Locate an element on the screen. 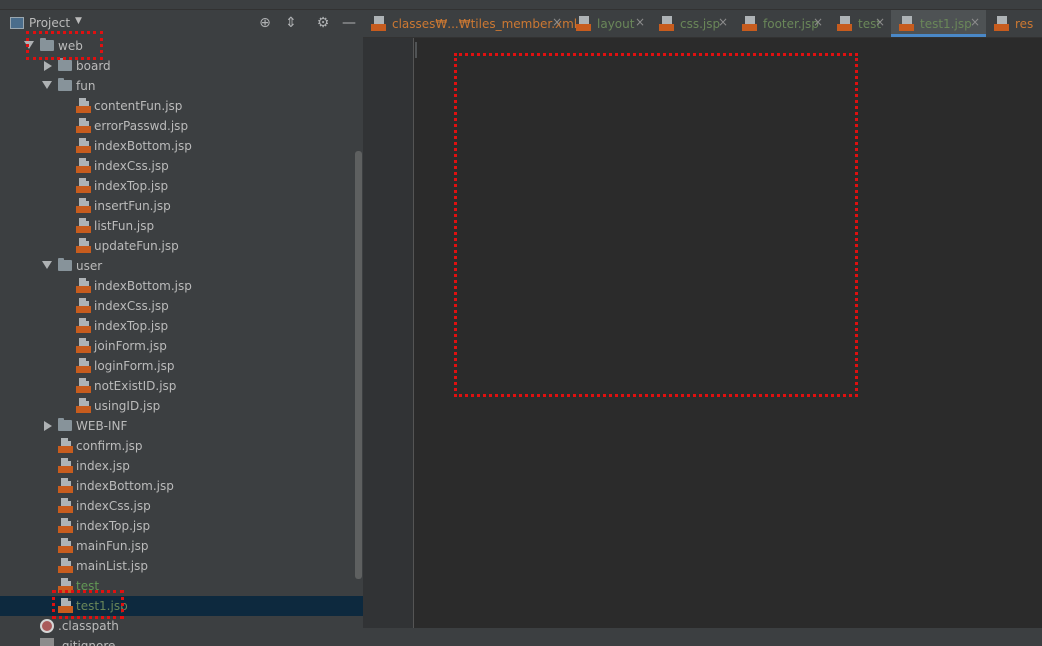 This screenshot has width=1042, height=646. locate-file-icon: ⊕ is located at coordinates (265, 23).